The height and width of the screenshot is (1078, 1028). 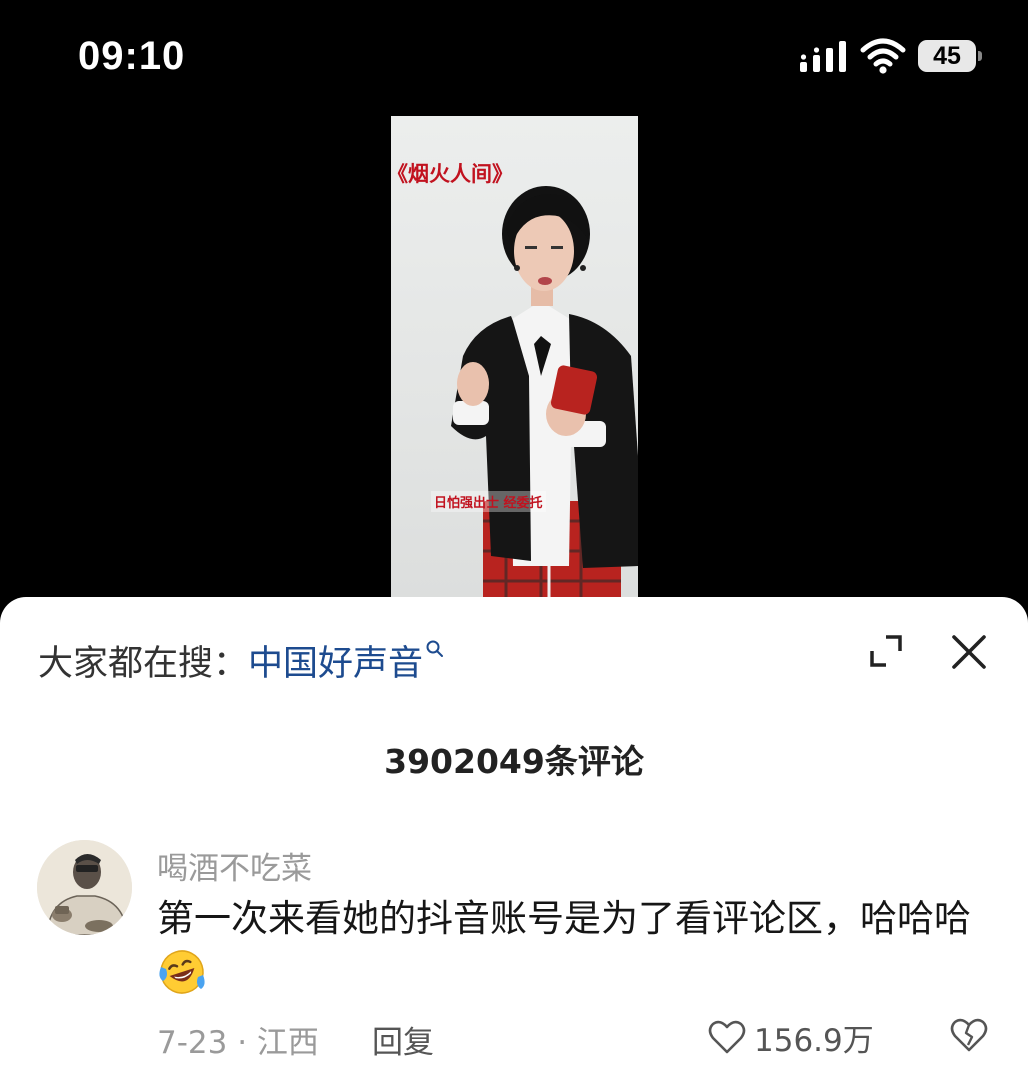 What do you see at coordinates (814, 1040) in the screenshot?
I see `like-count: 156.9万` at bounding box center [814, 1040].